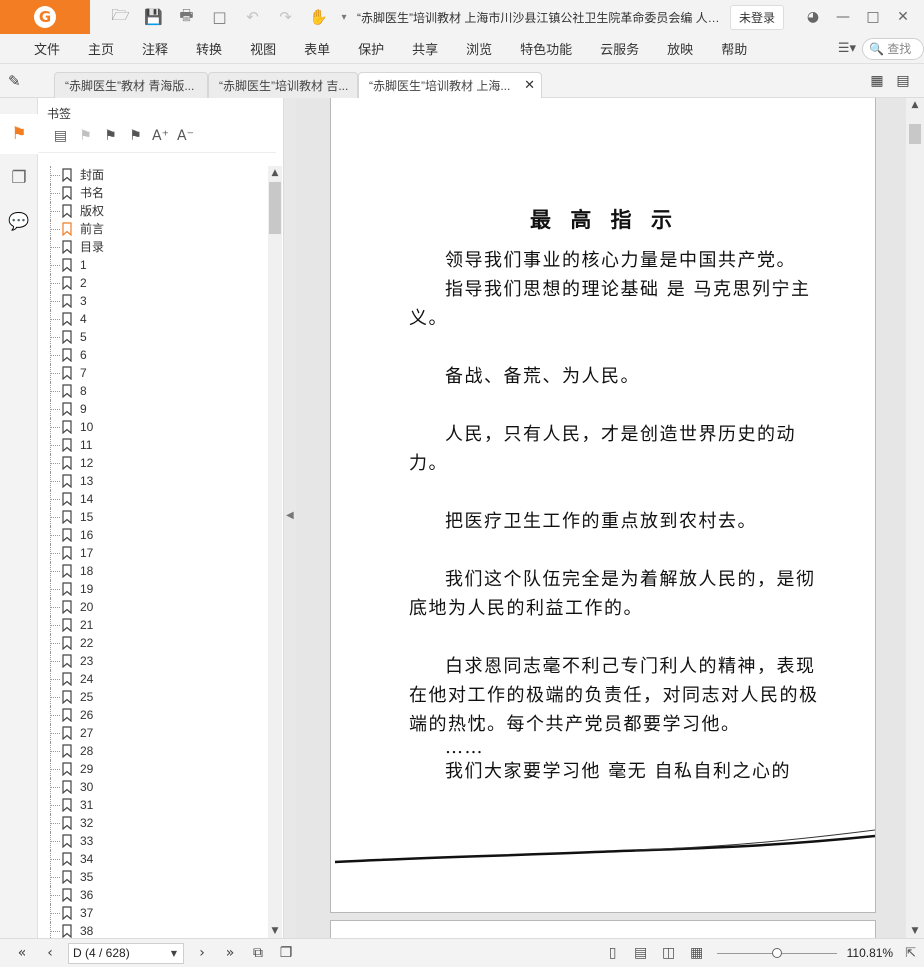  I want to click on bookmark-item: 11, so click(158, 445).